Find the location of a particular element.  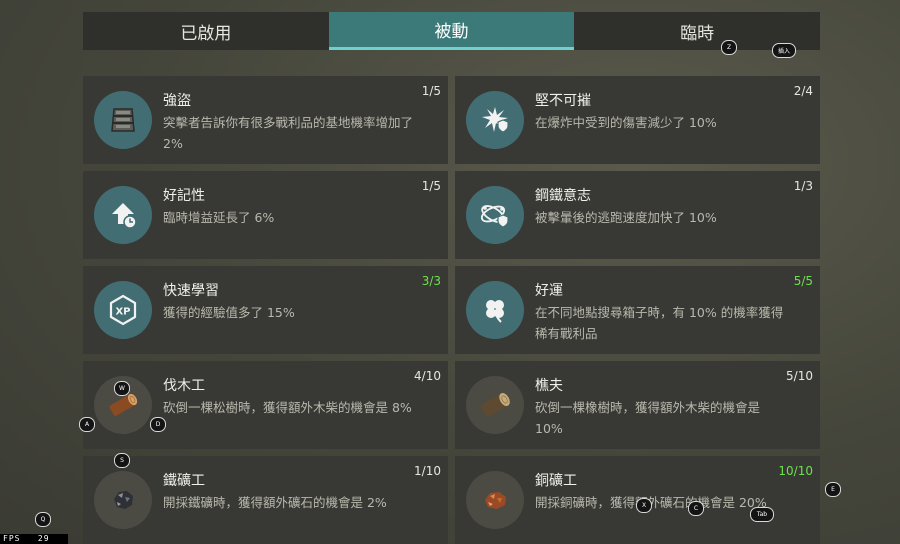

perk-name: 樵夫 is located at coordinates (549, 386).